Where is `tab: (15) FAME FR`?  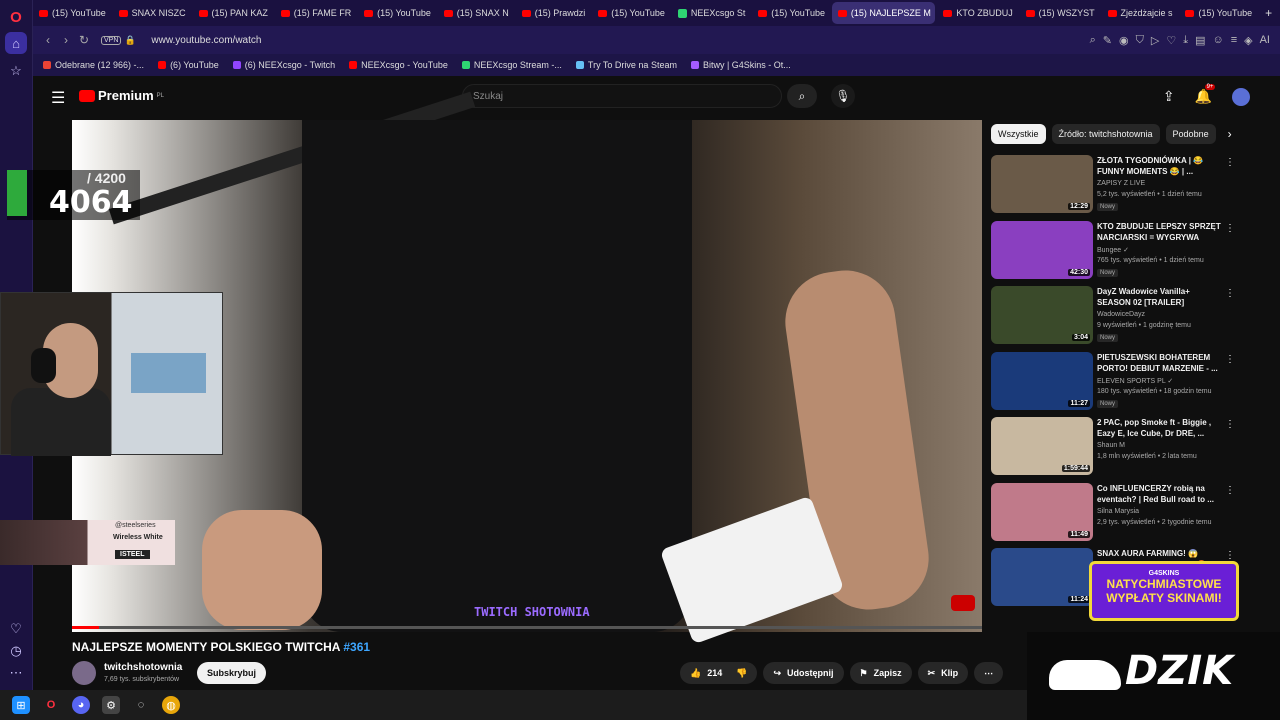 tab: (15) FAME FR is located at coordinates (315, 13).